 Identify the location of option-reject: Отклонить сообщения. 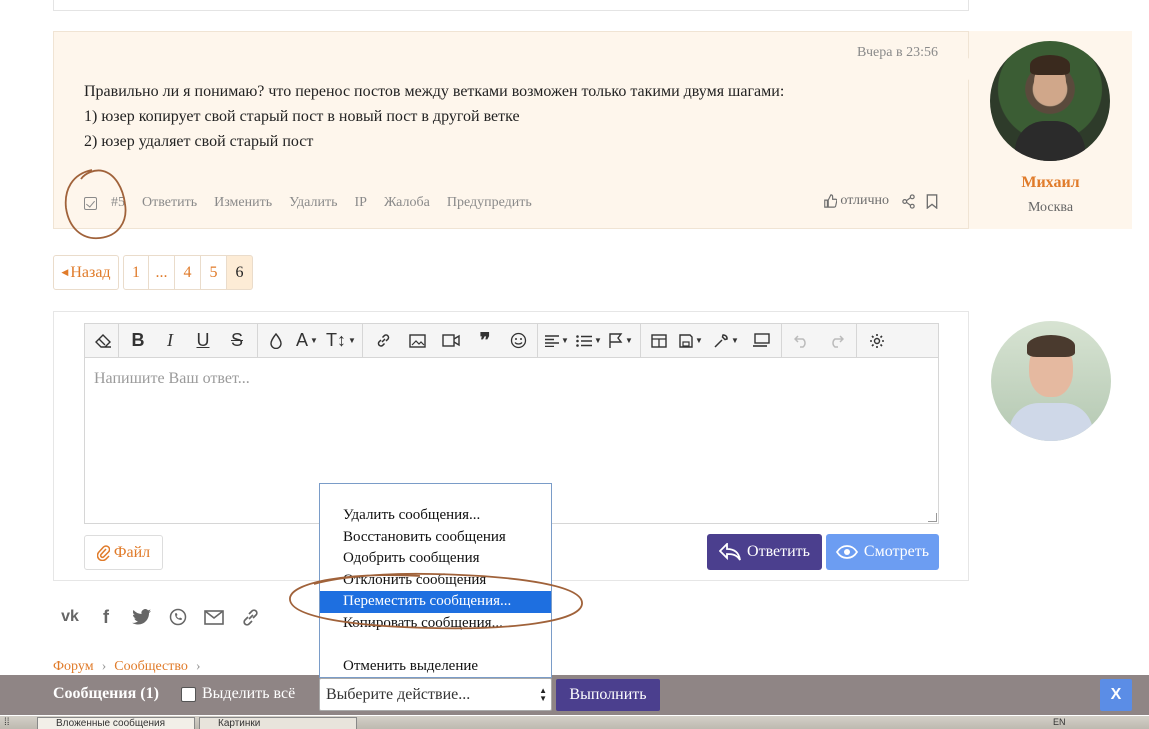
(435, 581).